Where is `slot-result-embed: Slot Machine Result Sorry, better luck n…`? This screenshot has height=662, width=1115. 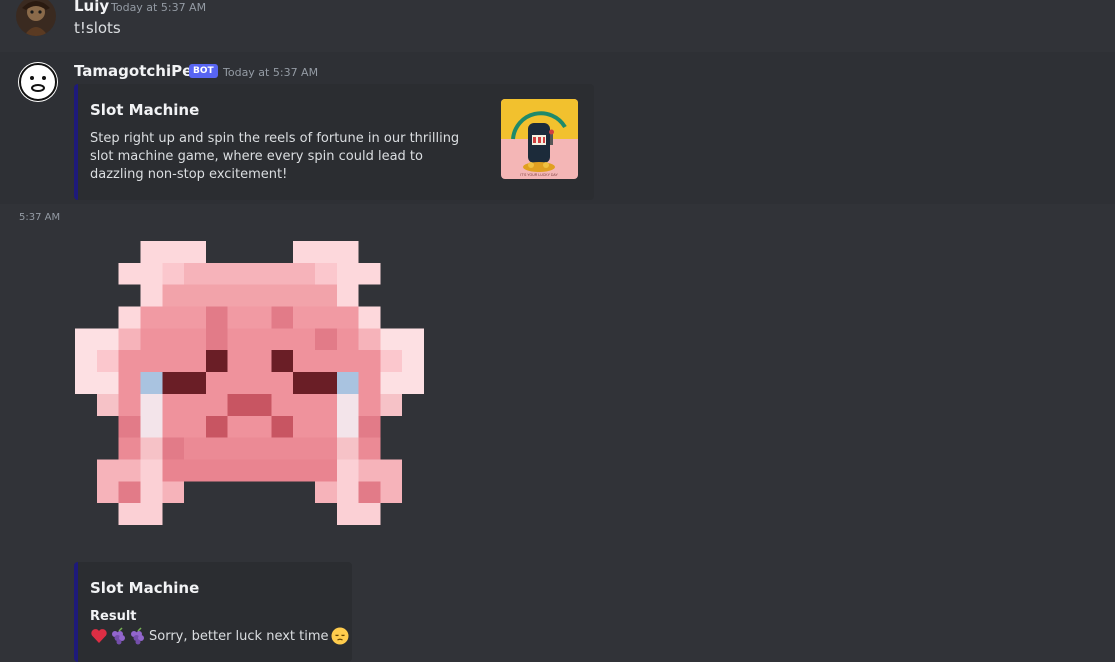 slot-result-embed: Slot Machine Result Sorry, better luck n… is located at coordinates (213, 612).